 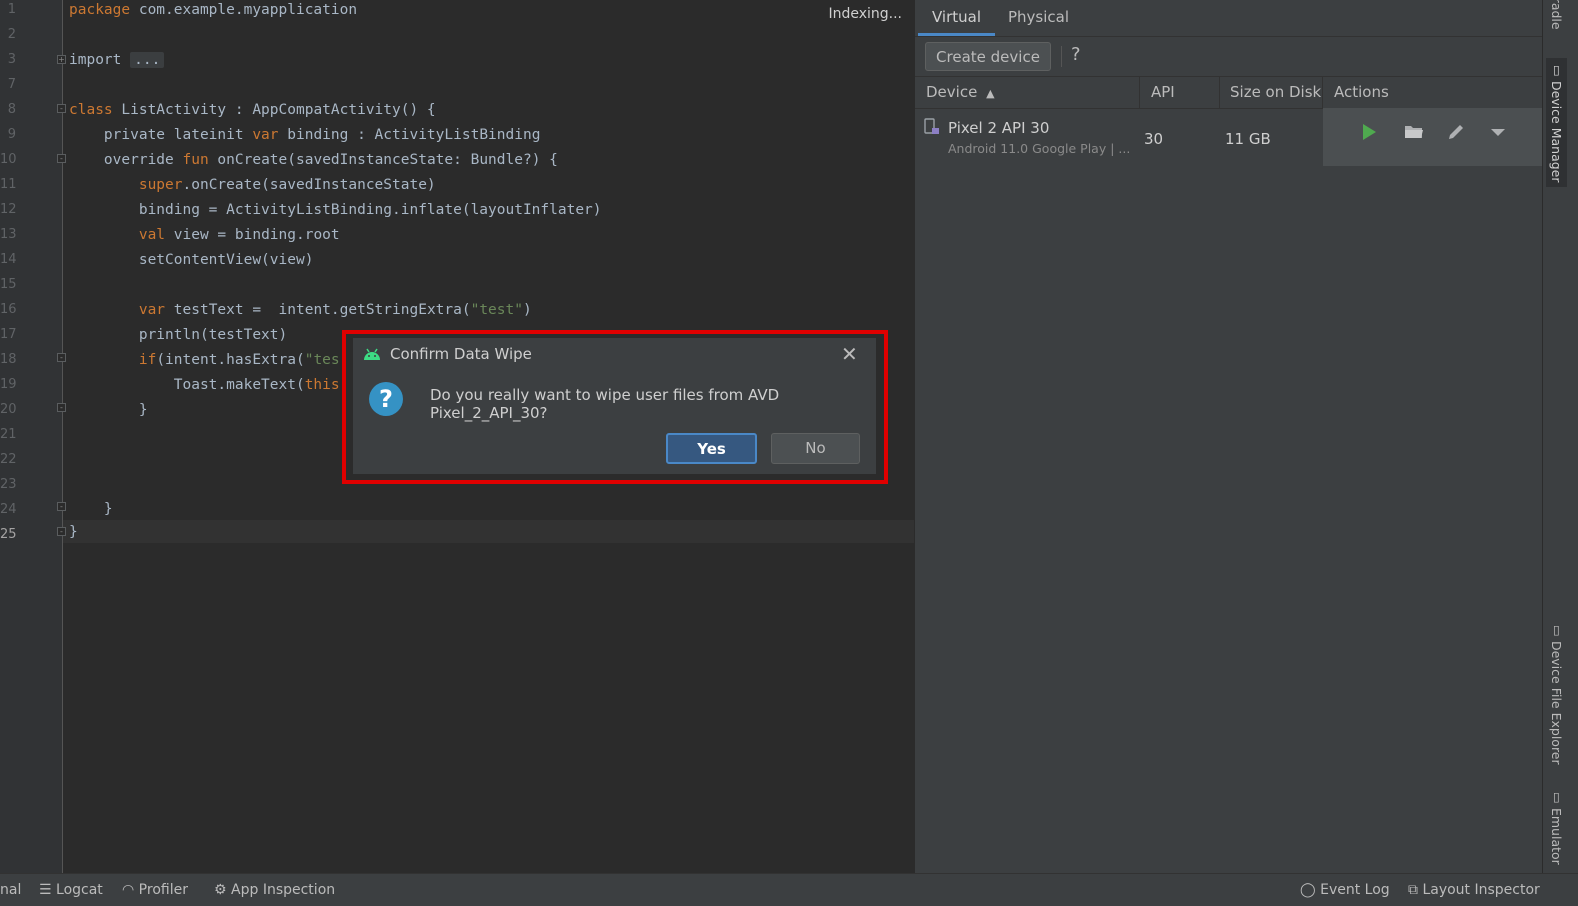 I want to click on line-number: 19, so click(x=8, y=384).